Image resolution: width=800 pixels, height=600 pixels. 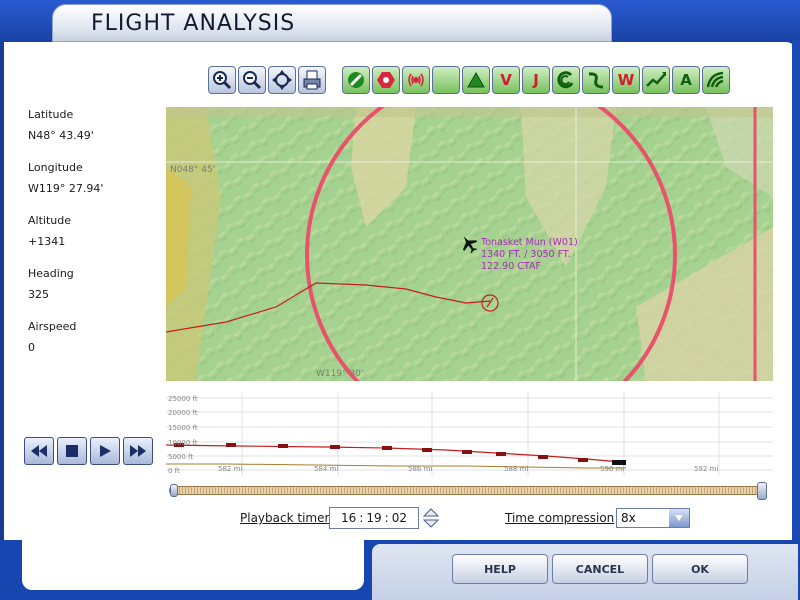 I want to click on profile-distance-label: 588 mi, so click(x=516, y=469).